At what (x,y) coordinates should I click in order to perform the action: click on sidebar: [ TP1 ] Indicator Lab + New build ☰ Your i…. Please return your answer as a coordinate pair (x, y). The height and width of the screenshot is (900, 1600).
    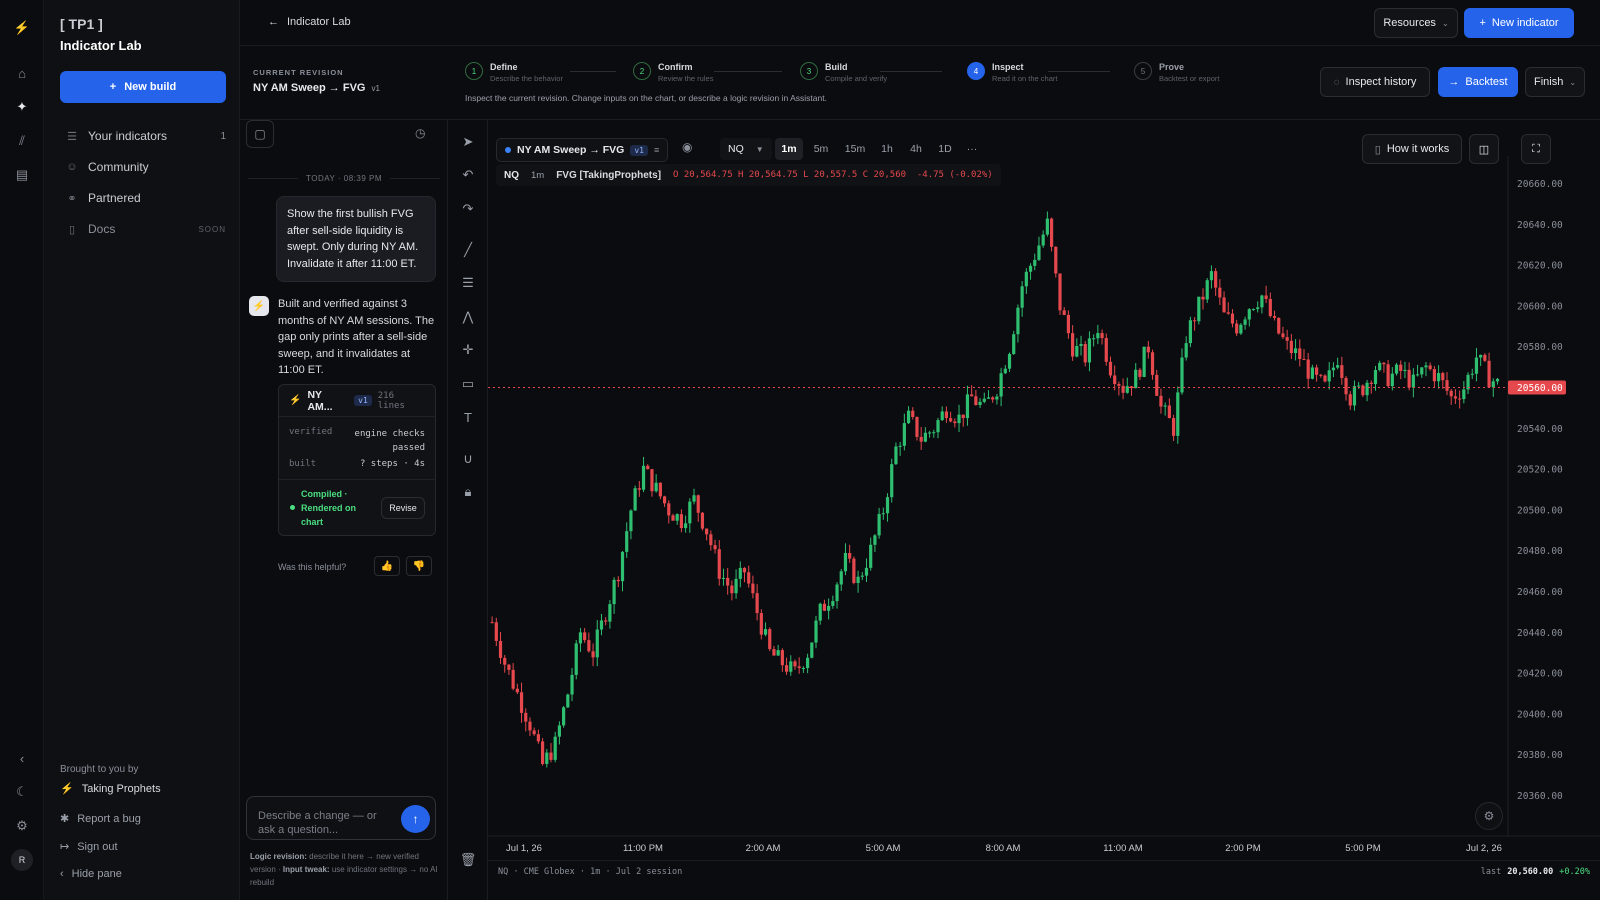
    Looking at the image, I should click on (142, 450).